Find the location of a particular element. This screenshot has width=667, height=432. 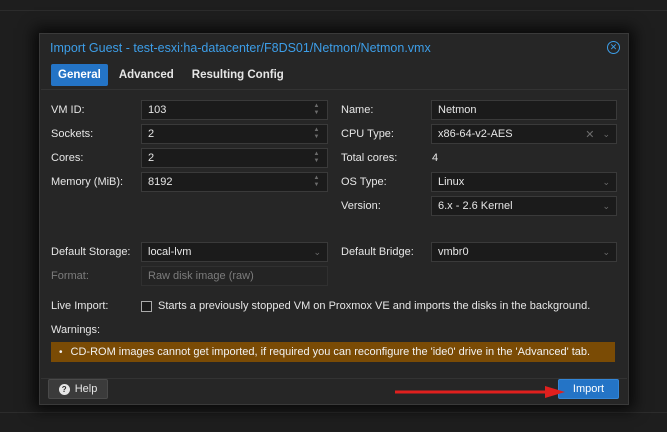

import-label: Import is located at coordinates (588, 389).